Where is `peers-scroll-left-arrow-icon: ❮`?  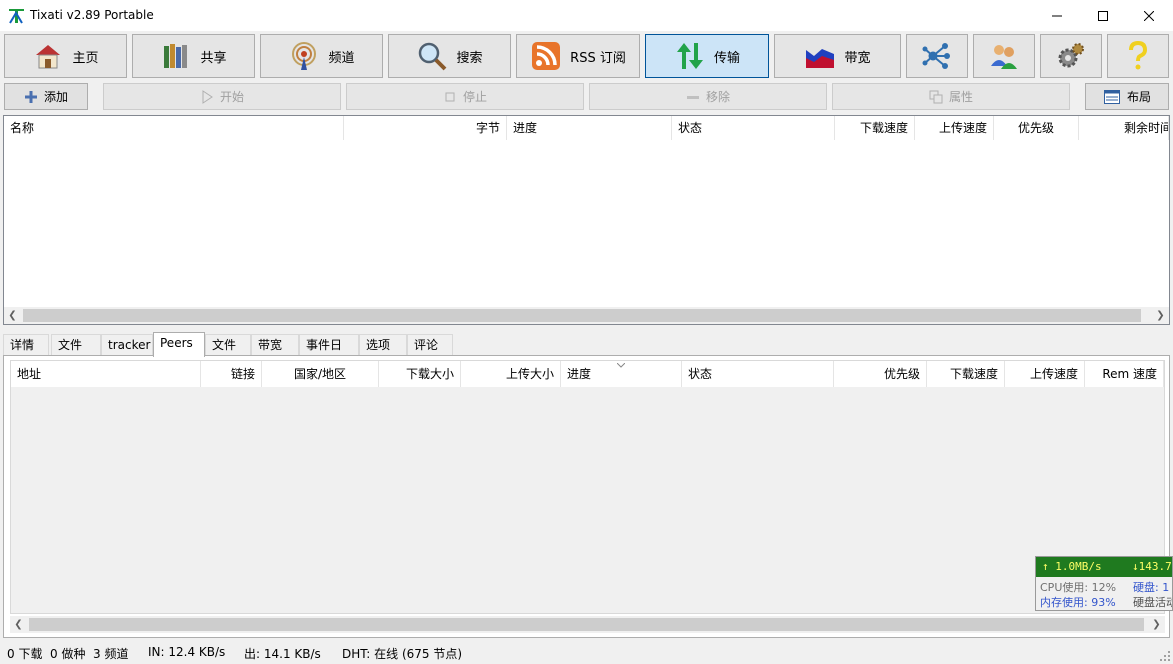
peers-scroll-left-arrow-icon: ❮ is located at coordinates (18, 624).